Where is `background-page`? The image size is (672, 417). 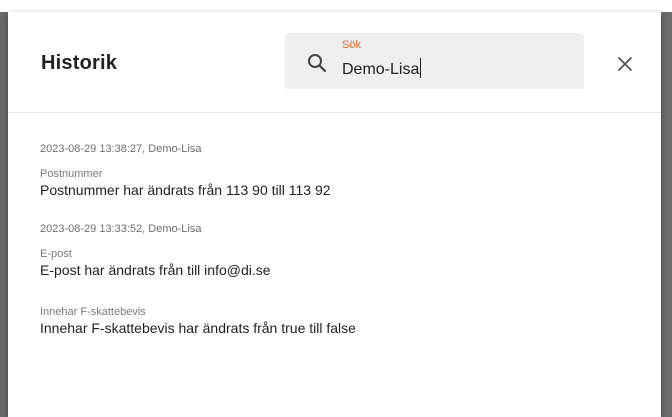
background-page is located at coordinates (336, 6).